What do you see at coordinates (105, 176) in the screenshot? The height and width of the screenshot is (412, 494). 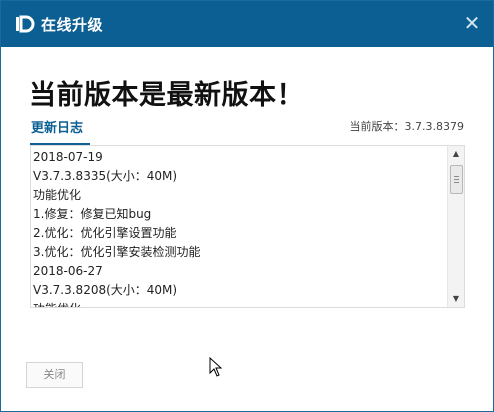 I see `changelog-line: V3.7.3.8335(大小：40M)` at bounding box center [105, 176].